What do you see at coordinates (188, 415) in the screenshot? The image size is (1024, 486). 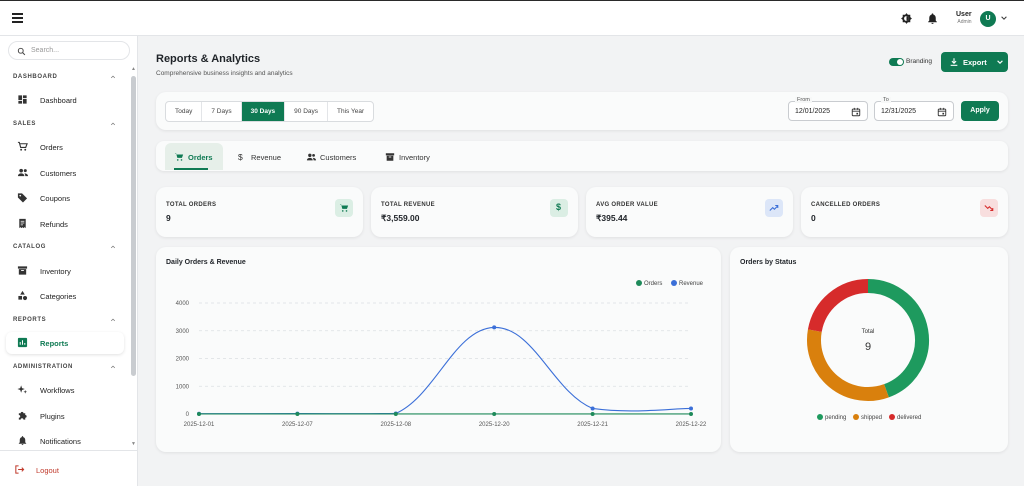 I see `y-tick-label: 0` at bounding box center [188, 415].